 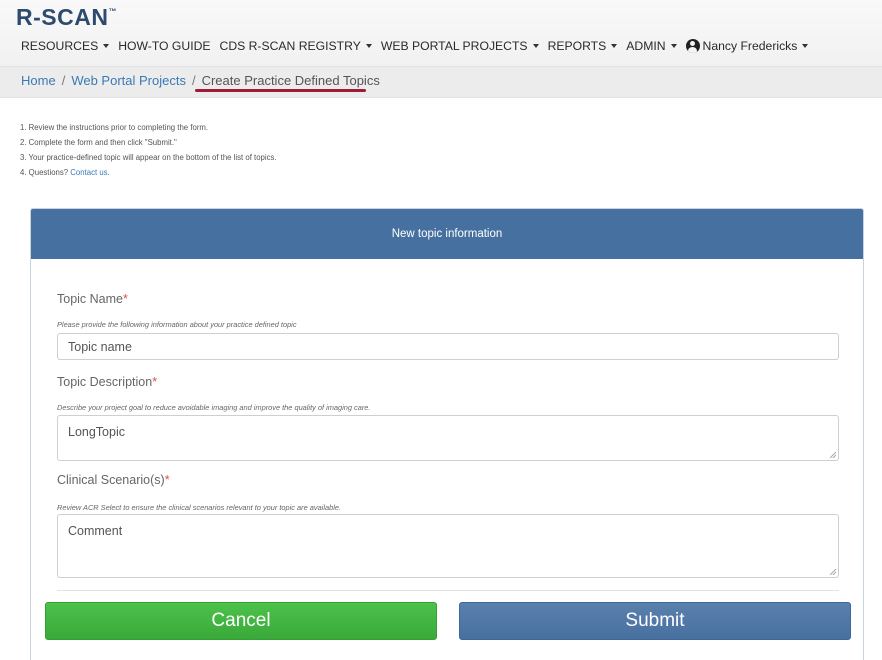 I want to click on topic-name-placeholder: Topic name, so click(x=100, y=346).